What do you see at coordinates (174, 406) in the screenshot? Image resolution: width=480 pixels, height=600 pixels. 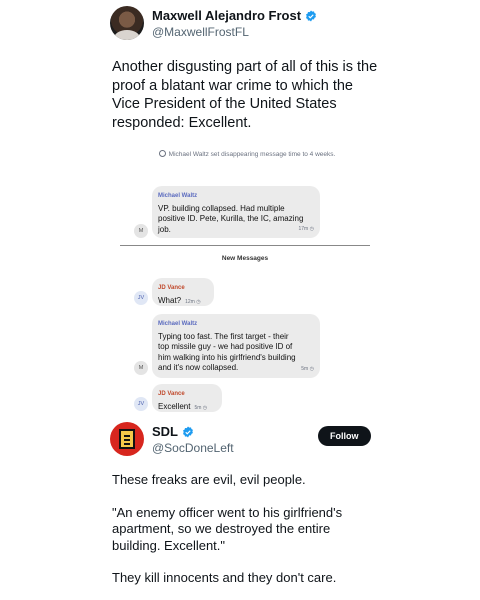 I see `message-text: Excellent` at bounding box center [174, 406].